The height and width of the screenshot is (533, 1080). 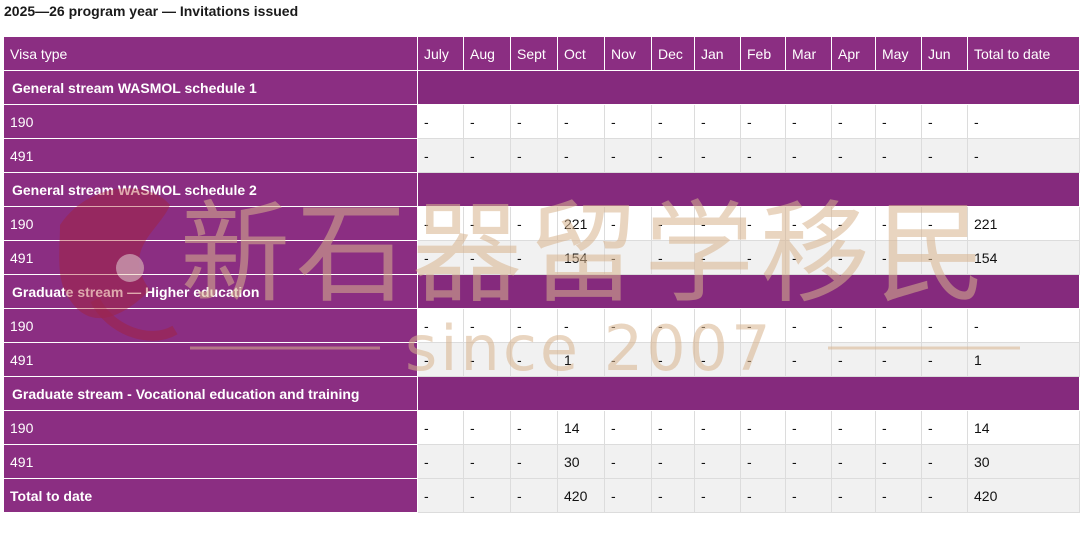 What do you see at coordinates (581, 223) in the screenshot?
I see `data-cell: 221` at bounding box center [581, 223].